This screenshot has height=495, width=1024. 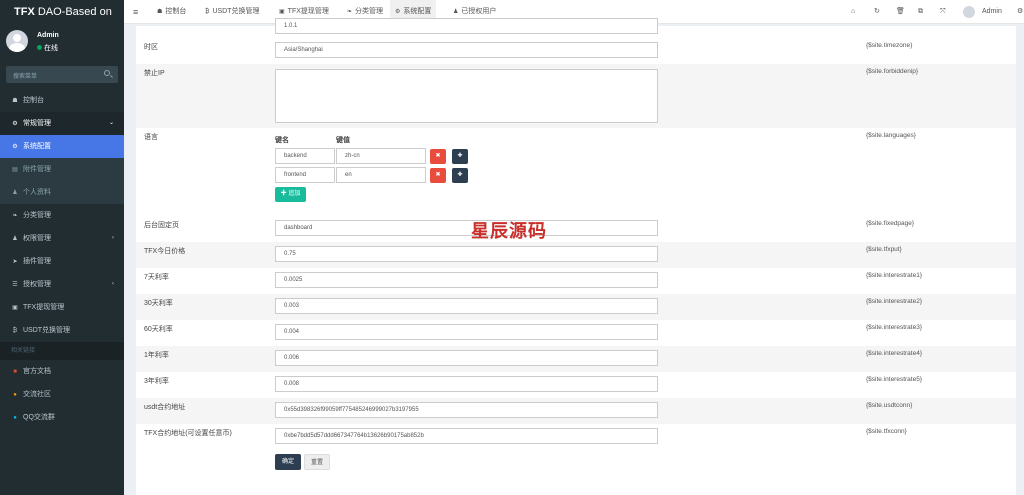 I want to click on toolbar-icon: ⤧, so click(x=943, y=12).